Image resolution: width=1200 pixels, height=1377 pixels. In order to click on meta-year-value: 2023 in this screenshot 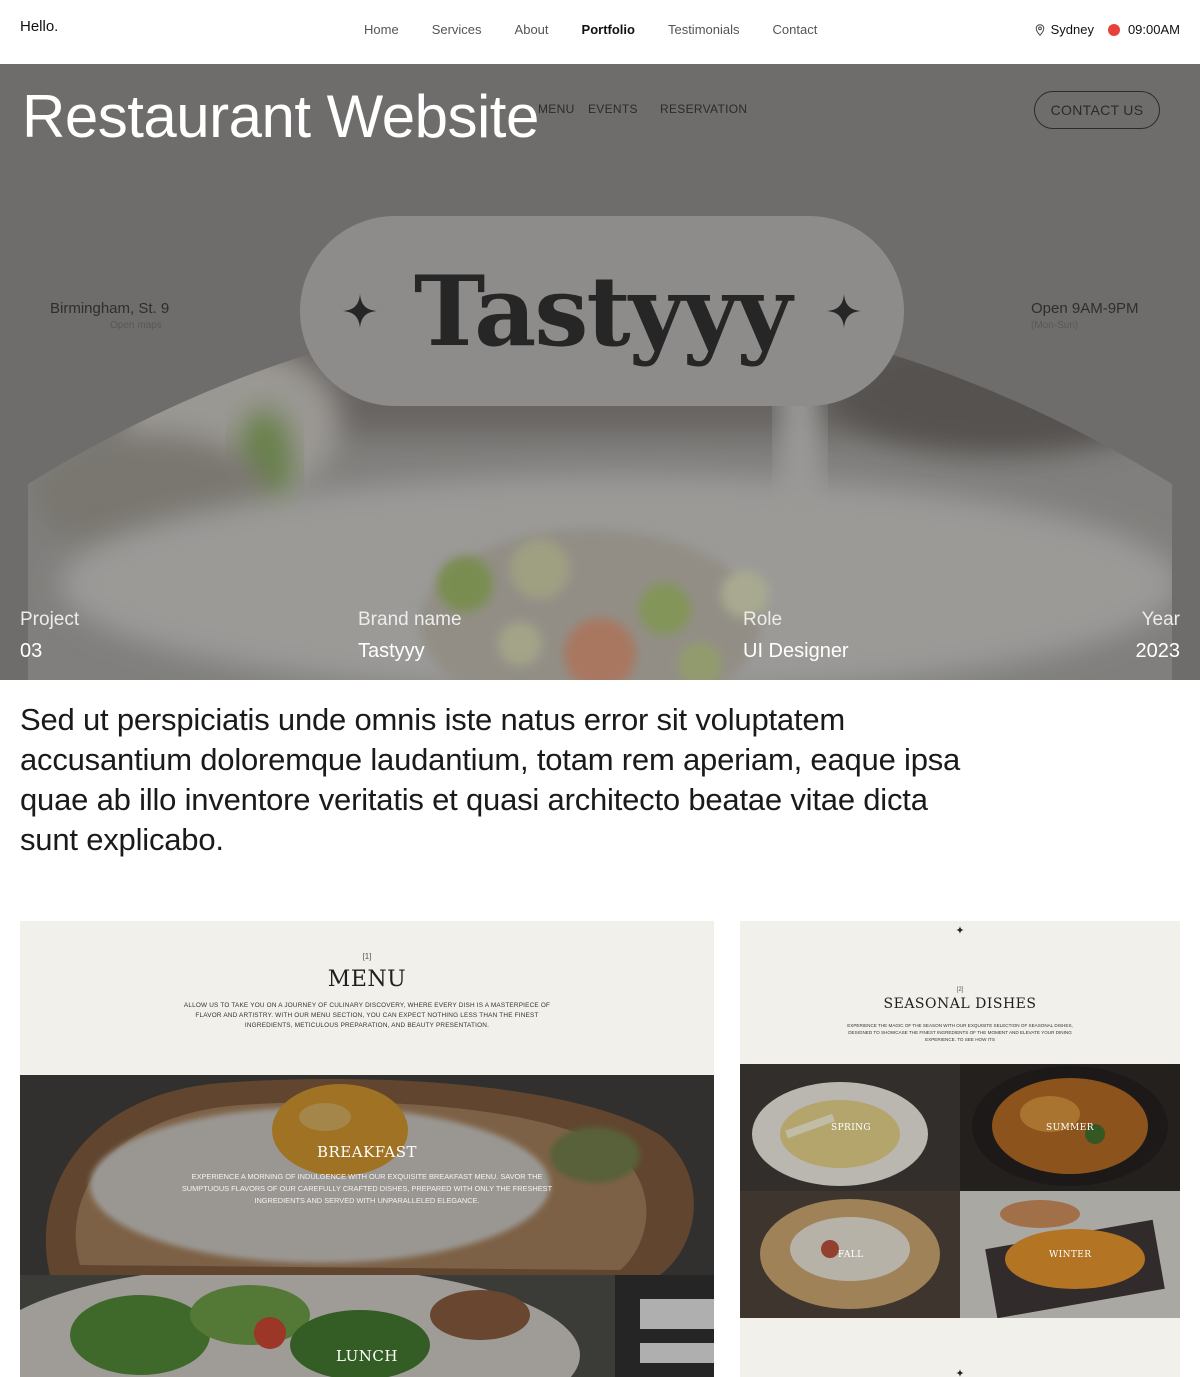, I will do `click(1158, 651)`.